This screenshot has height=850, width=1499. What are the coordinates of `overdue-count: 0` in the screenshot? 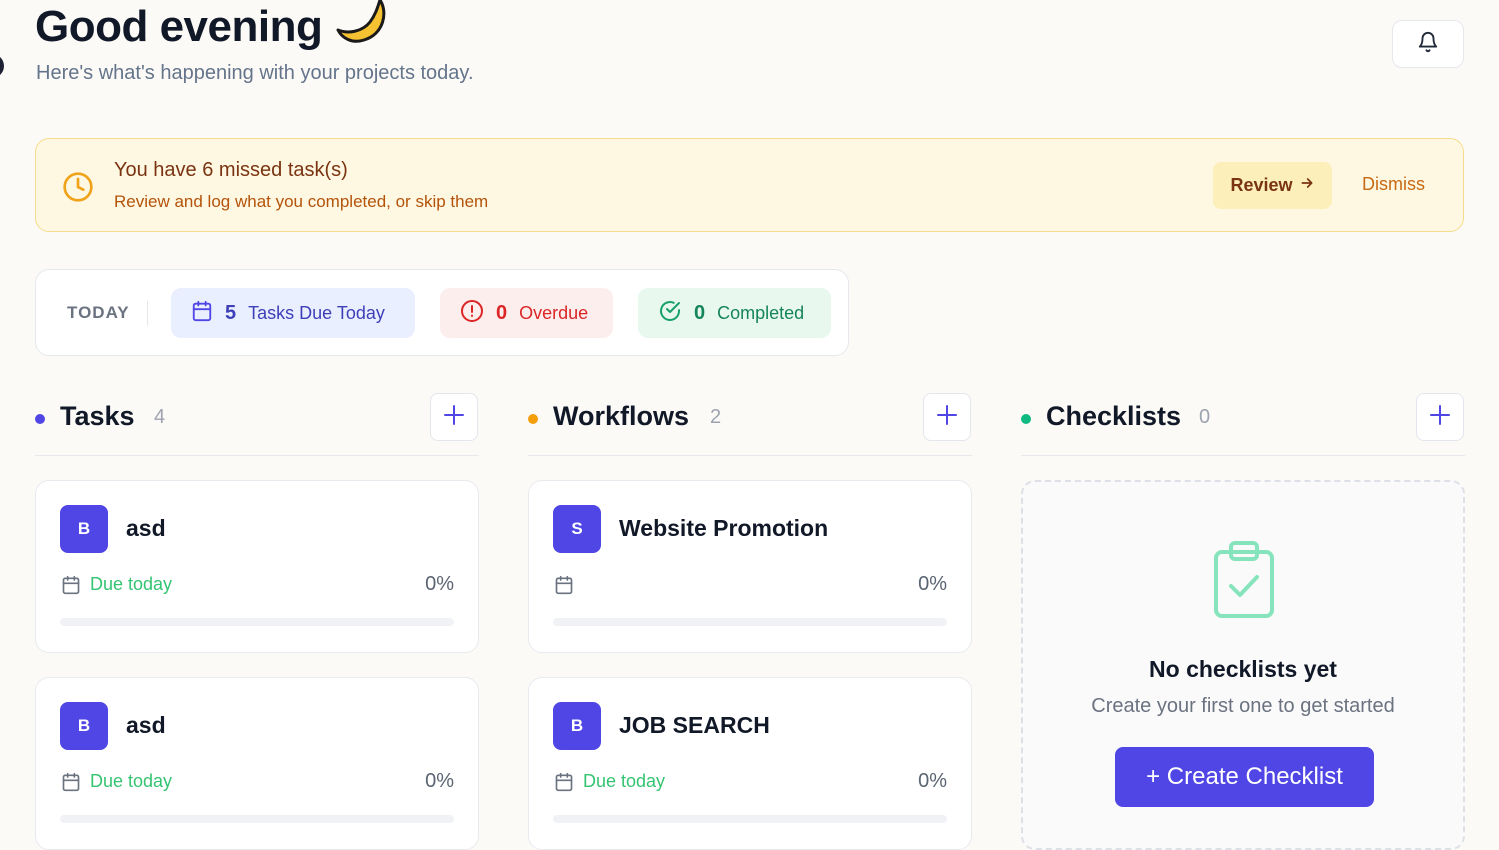 It's located at (502, 312).